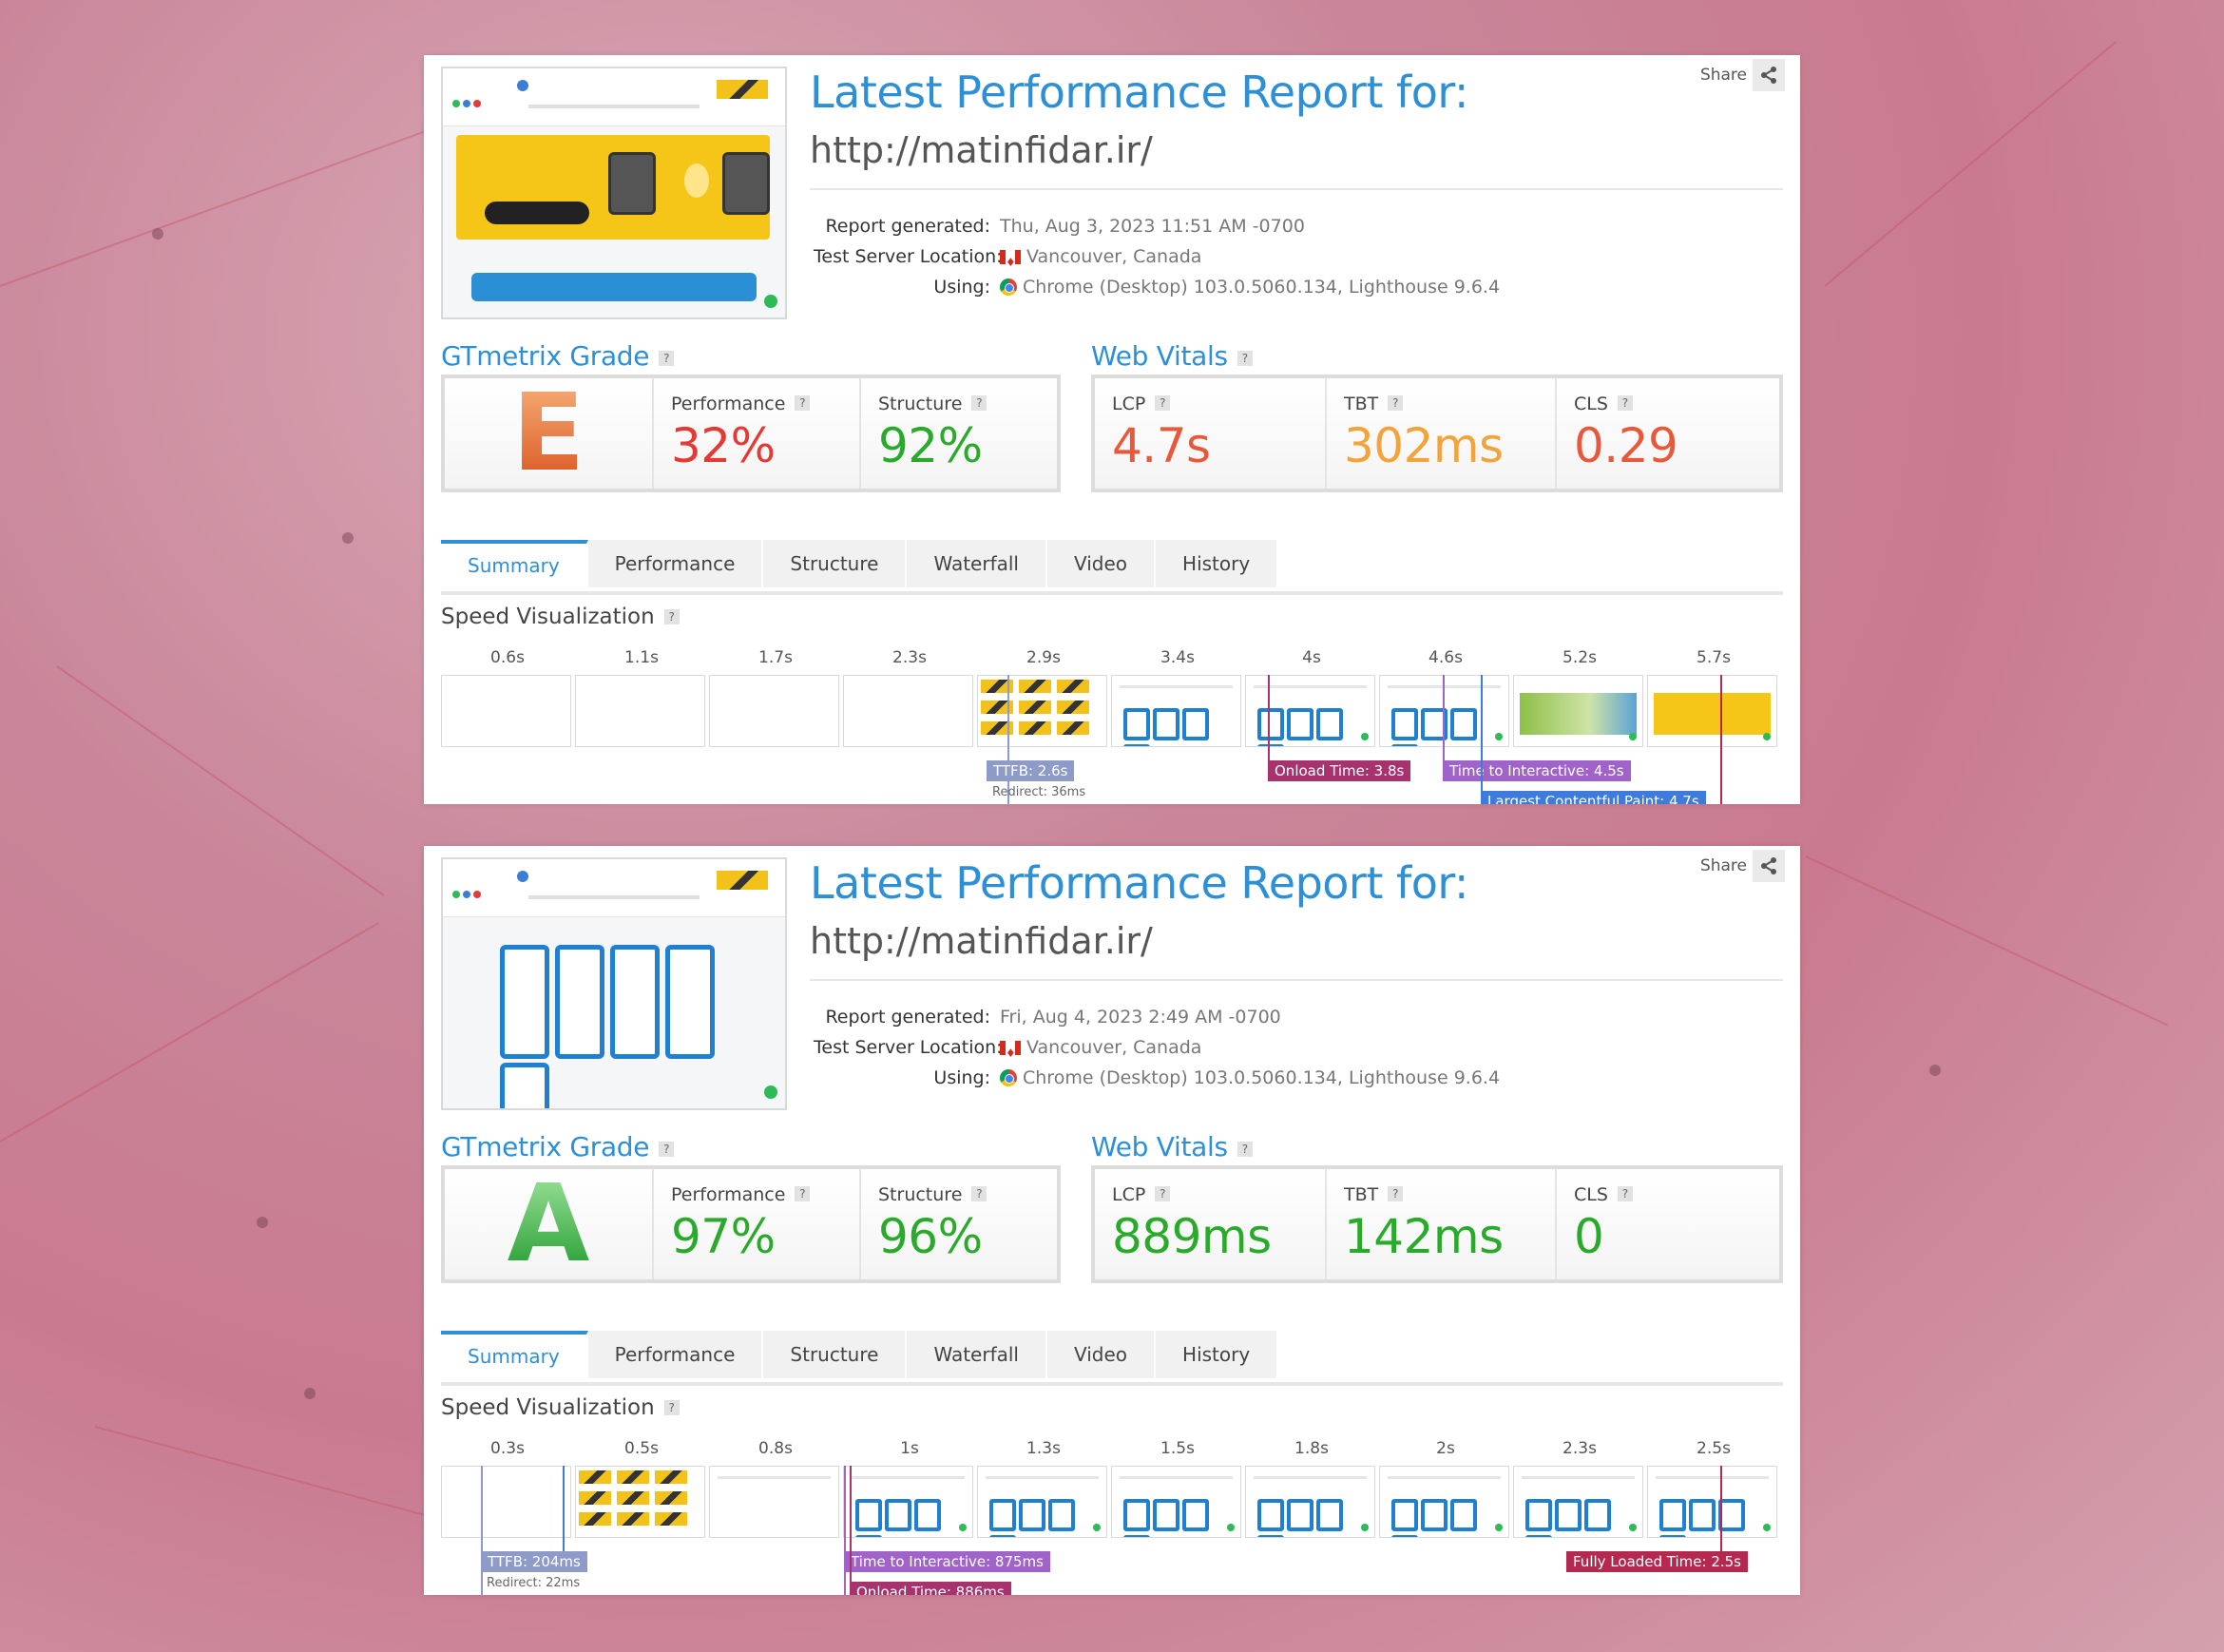 This screenshot has width=2224, height=1652. I want to click on performance-label: Performance, so click(728, 404).